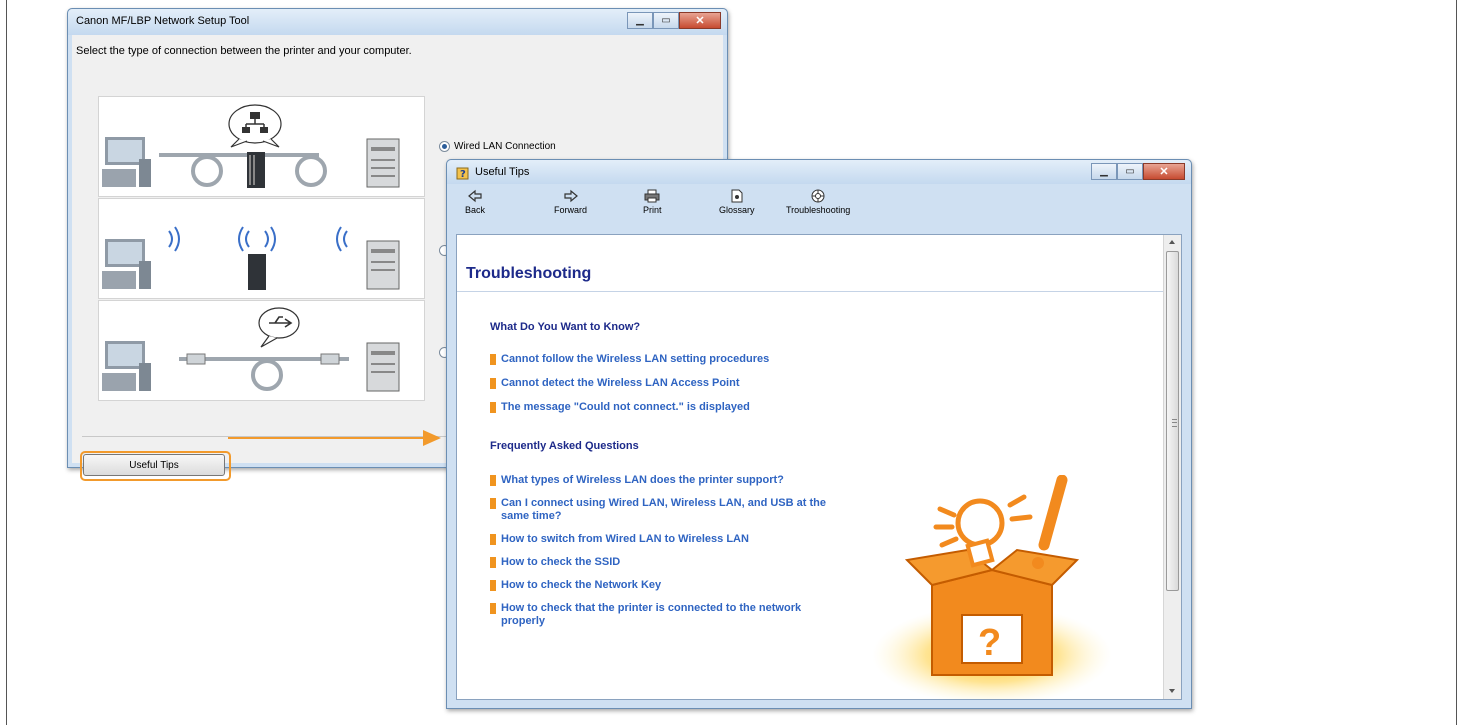 The width and height of the screenshot is (1463, 725). I want to click on page-left-border, so click(6, 362).